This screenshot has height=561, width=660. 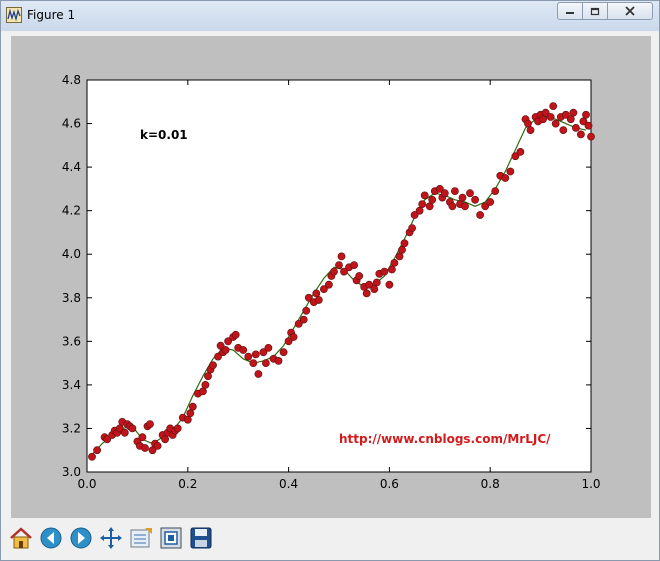 What do you see at coordinates (630, 11) in the screenshot?
I see `close-button` at bounding box center [630, 11].